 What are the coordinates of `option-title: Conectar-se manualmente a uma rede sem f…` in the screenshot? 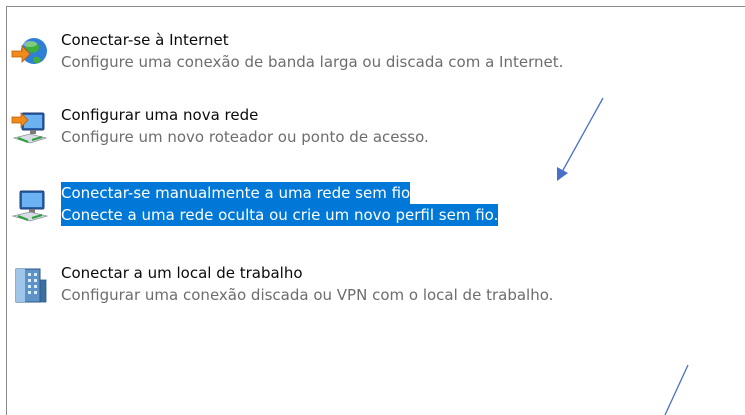 It's located at (236, 193).